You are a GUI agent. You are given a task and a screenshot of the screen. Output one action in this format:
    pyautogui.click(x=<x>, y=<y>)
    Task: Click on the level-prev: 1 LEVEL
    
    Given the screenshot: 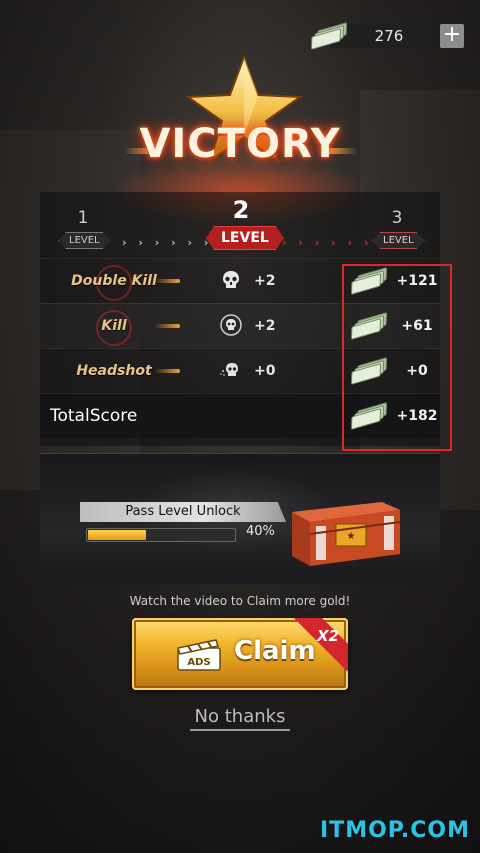 What is the action you would take?
    pyautogui.click(x=83, y=228)
    